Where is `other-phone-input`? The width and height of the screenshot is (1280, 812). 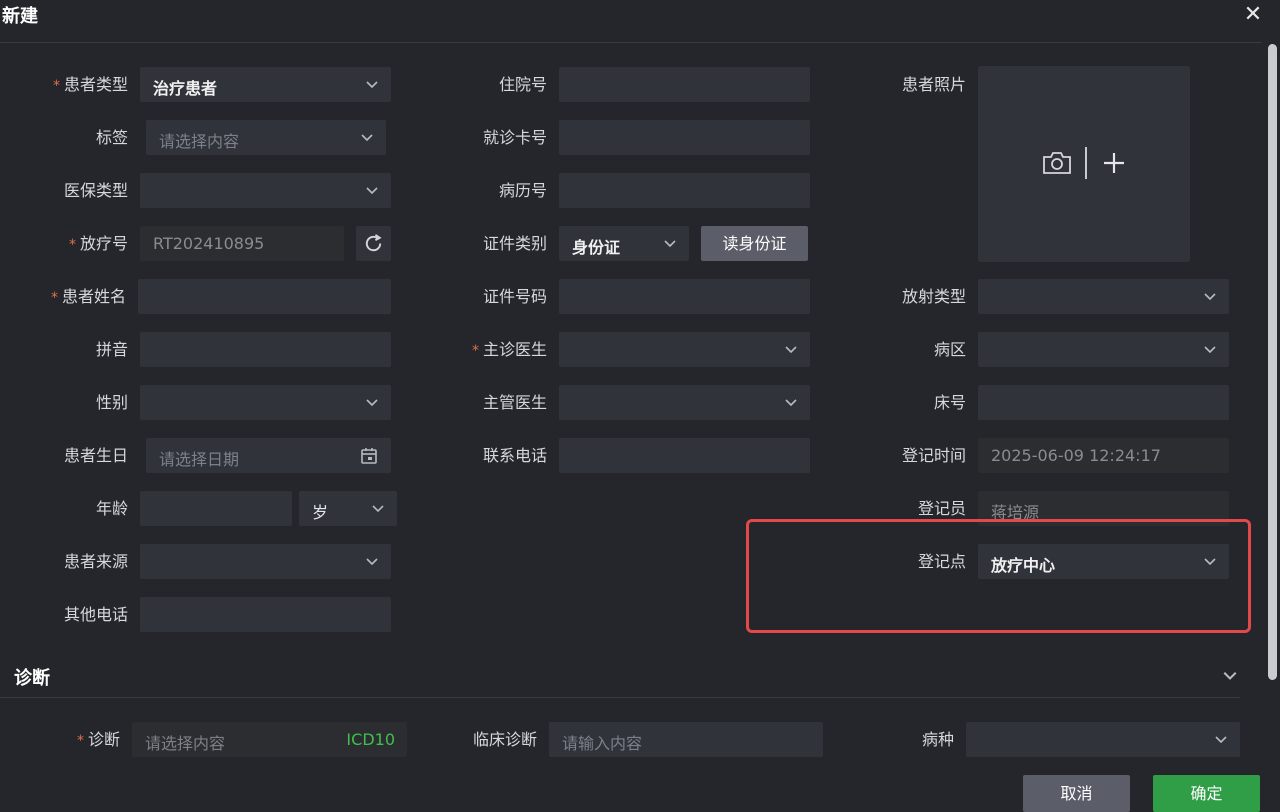 other-phone-input is located at coordinates (265, 614).